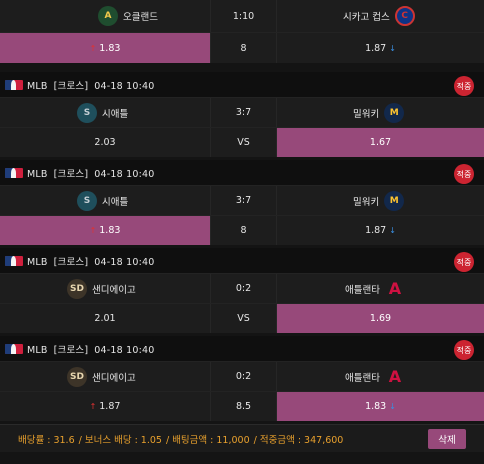 The width and height of the screenshot is (484, 464). I want to click on home-team-name: 시애틀, so click(115, 202).